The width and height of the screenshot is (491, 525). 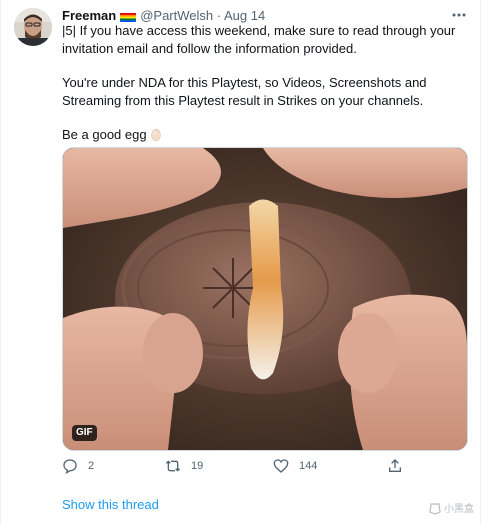 What do you see at coordinates (128, 16) in the screenshot?
I see `rainbow-flag-icon` at bounding box center [128, 16].